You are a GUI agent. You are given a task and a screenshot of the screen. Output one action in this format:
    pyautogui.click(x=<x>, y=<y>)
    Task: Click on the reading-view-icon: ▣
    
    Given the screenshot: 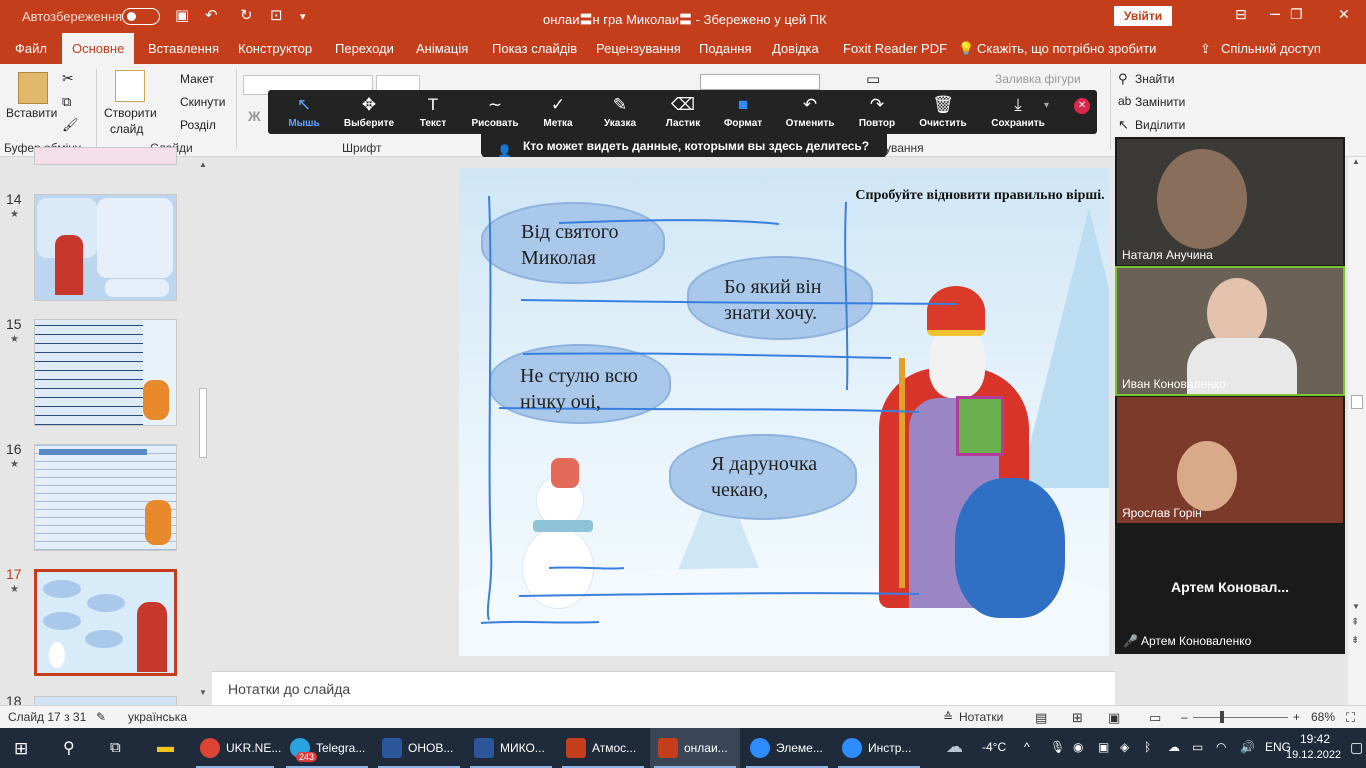 What is the action you would take?
    pyautogui.click(x=1114, y=718)
    